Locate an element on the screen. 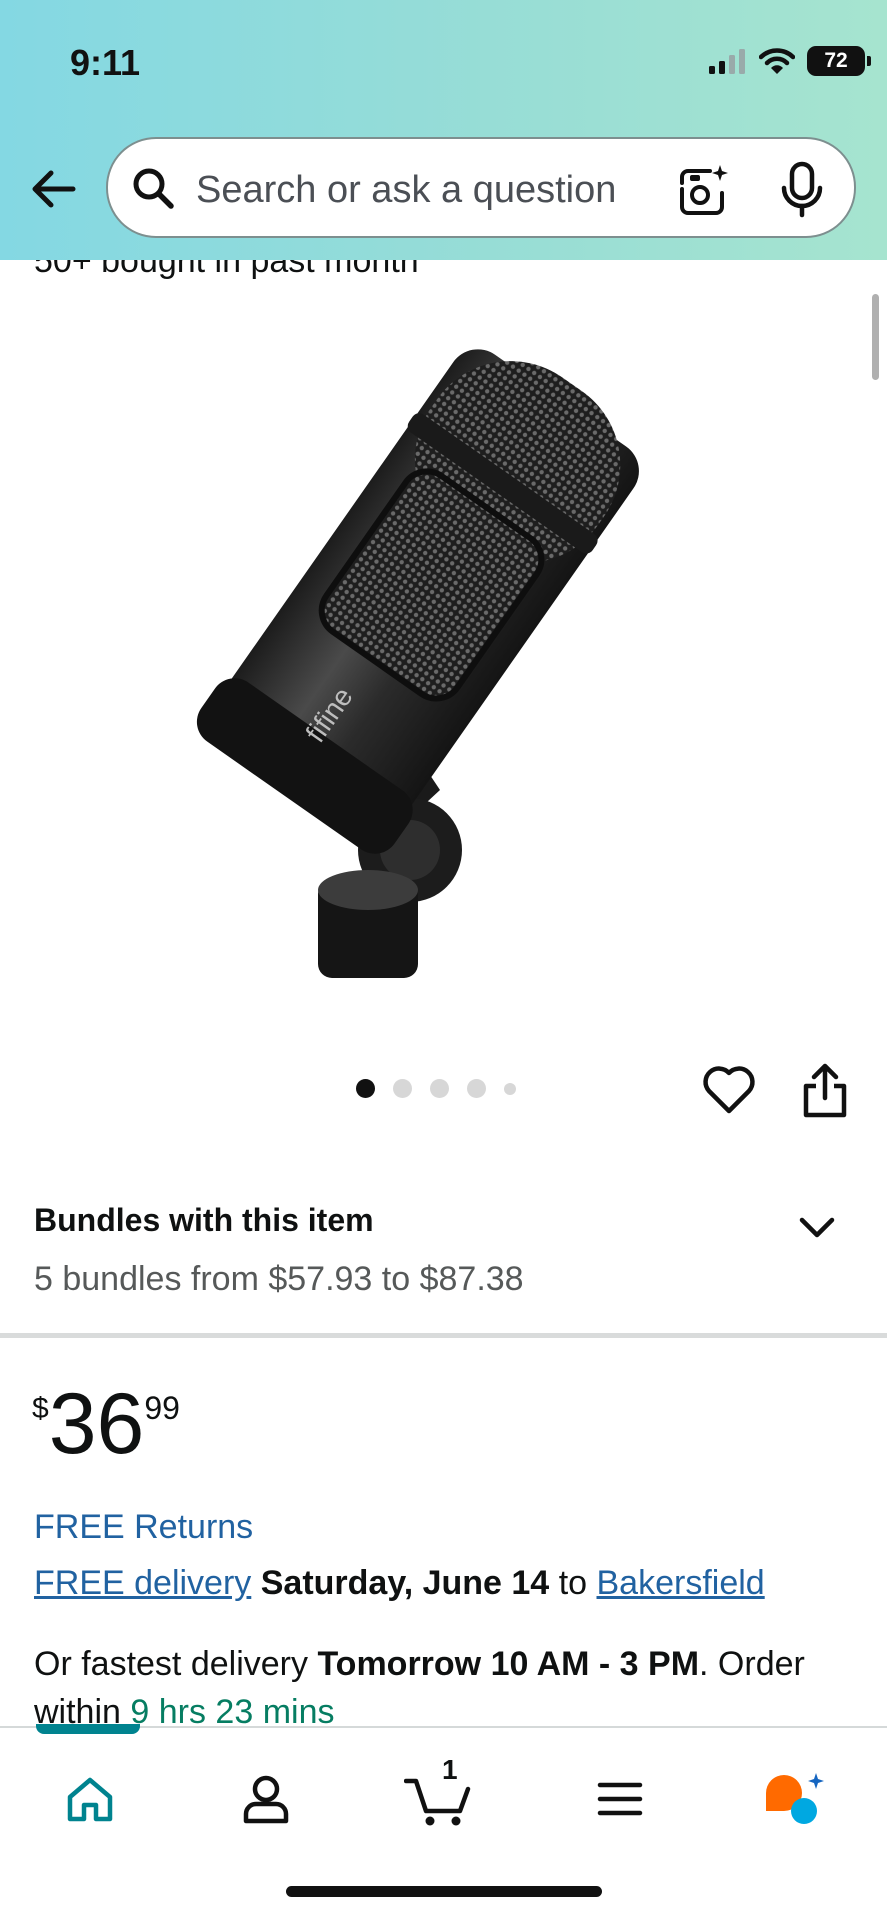 The width and height of the screenshot is (887, 1920). nav-menu is located at coordinates (620, 1799).